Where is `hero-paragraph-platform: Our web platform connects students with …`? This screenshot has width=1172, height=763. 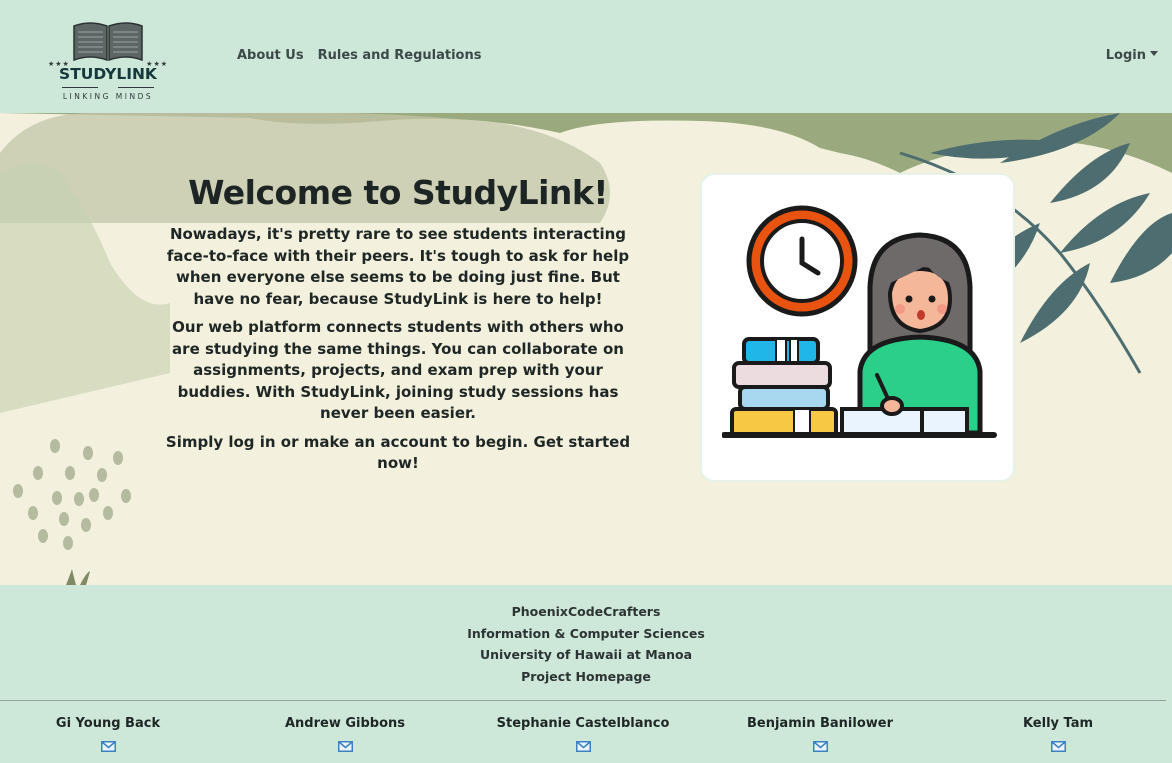
hero-paragraph-platform: Our web platform connects students with … is located at coordinates (398, 370).